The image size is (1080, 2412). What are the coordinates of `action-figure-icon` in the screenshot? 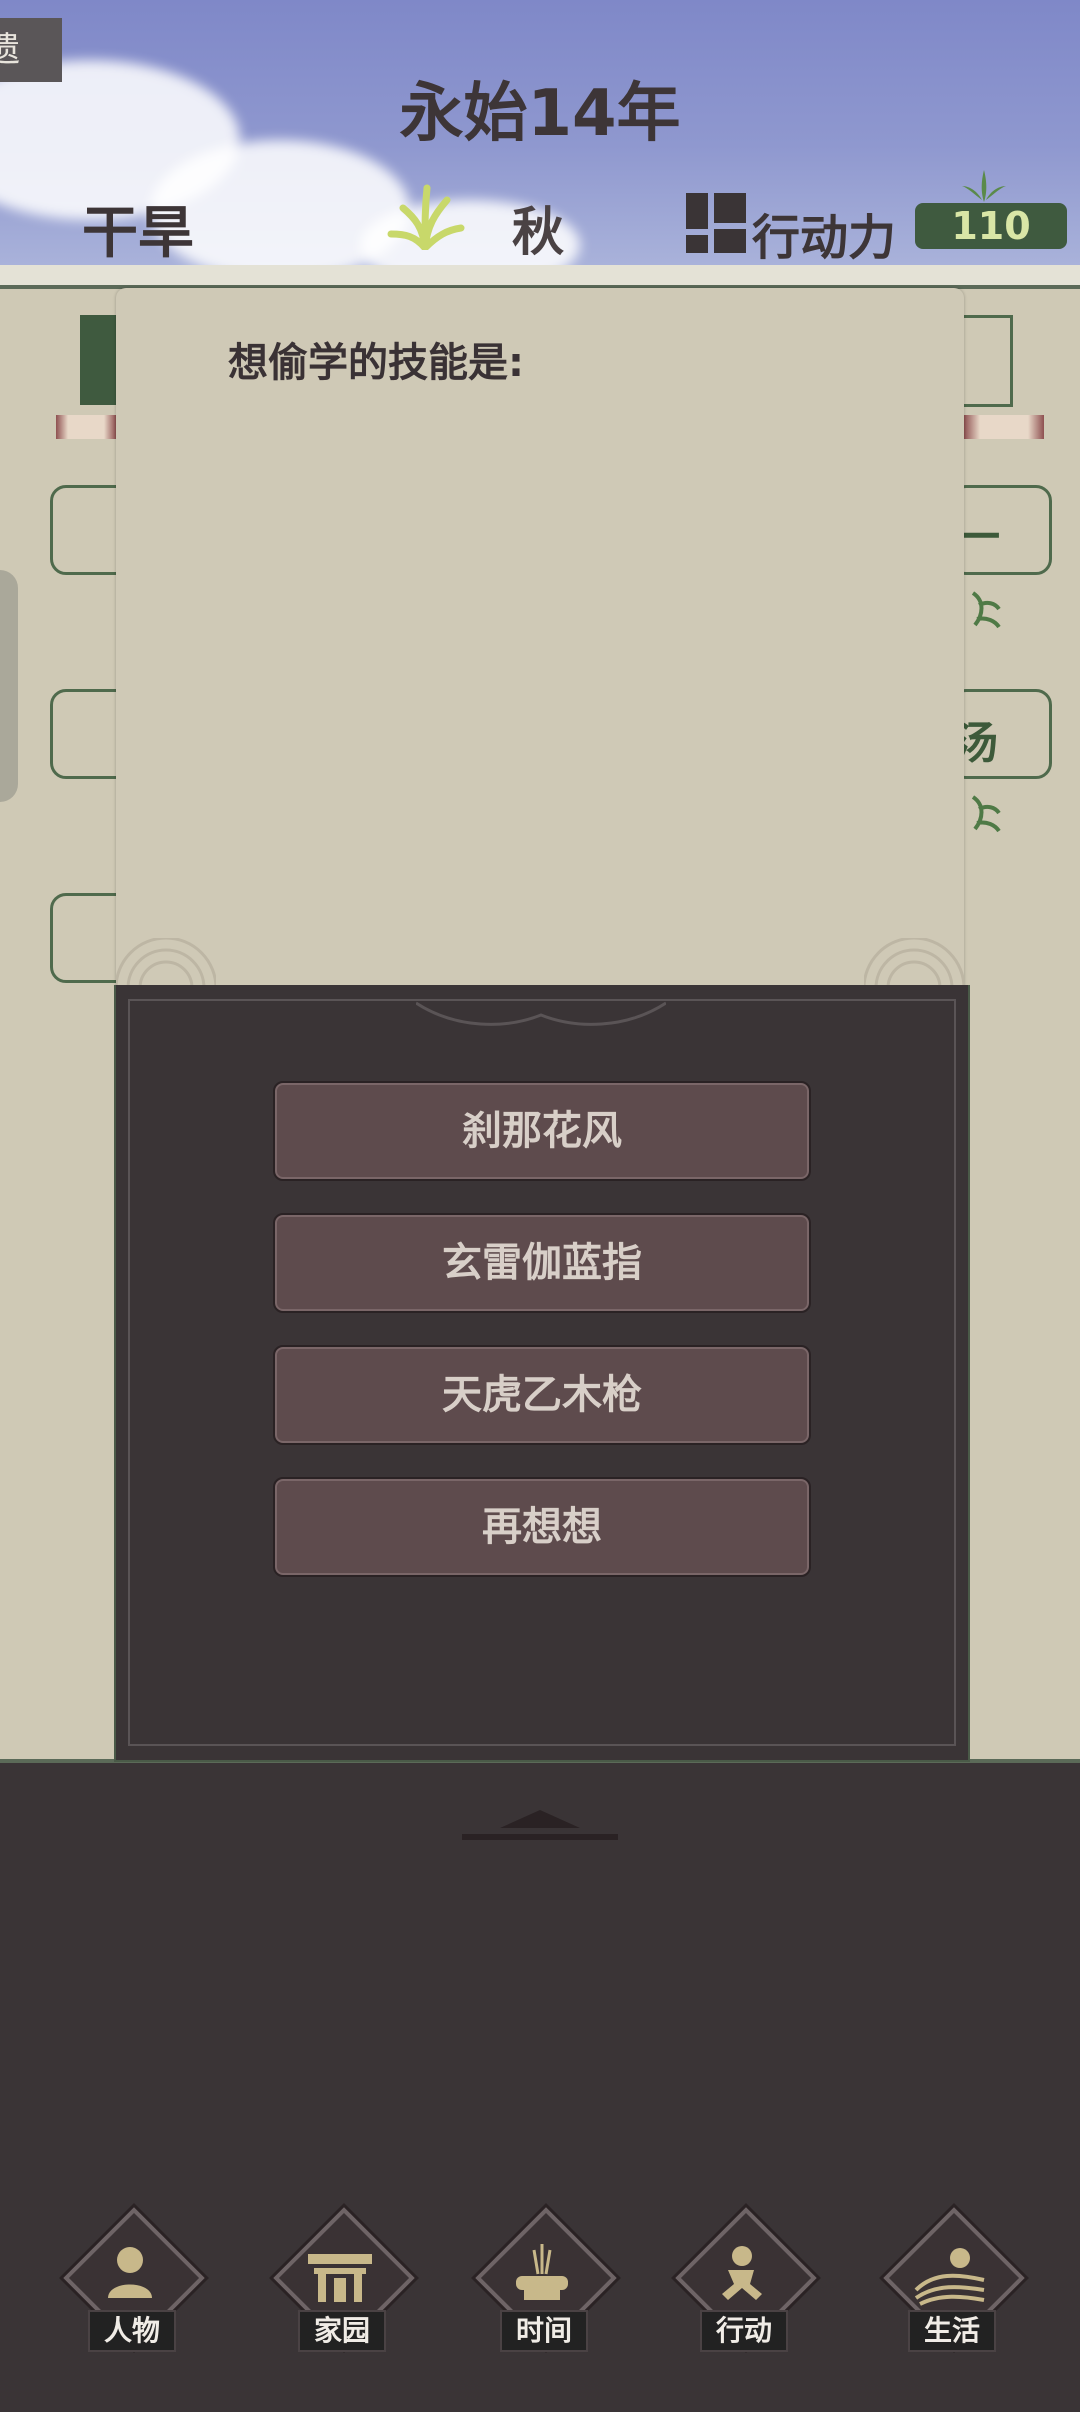 It's located at (742, 2273).